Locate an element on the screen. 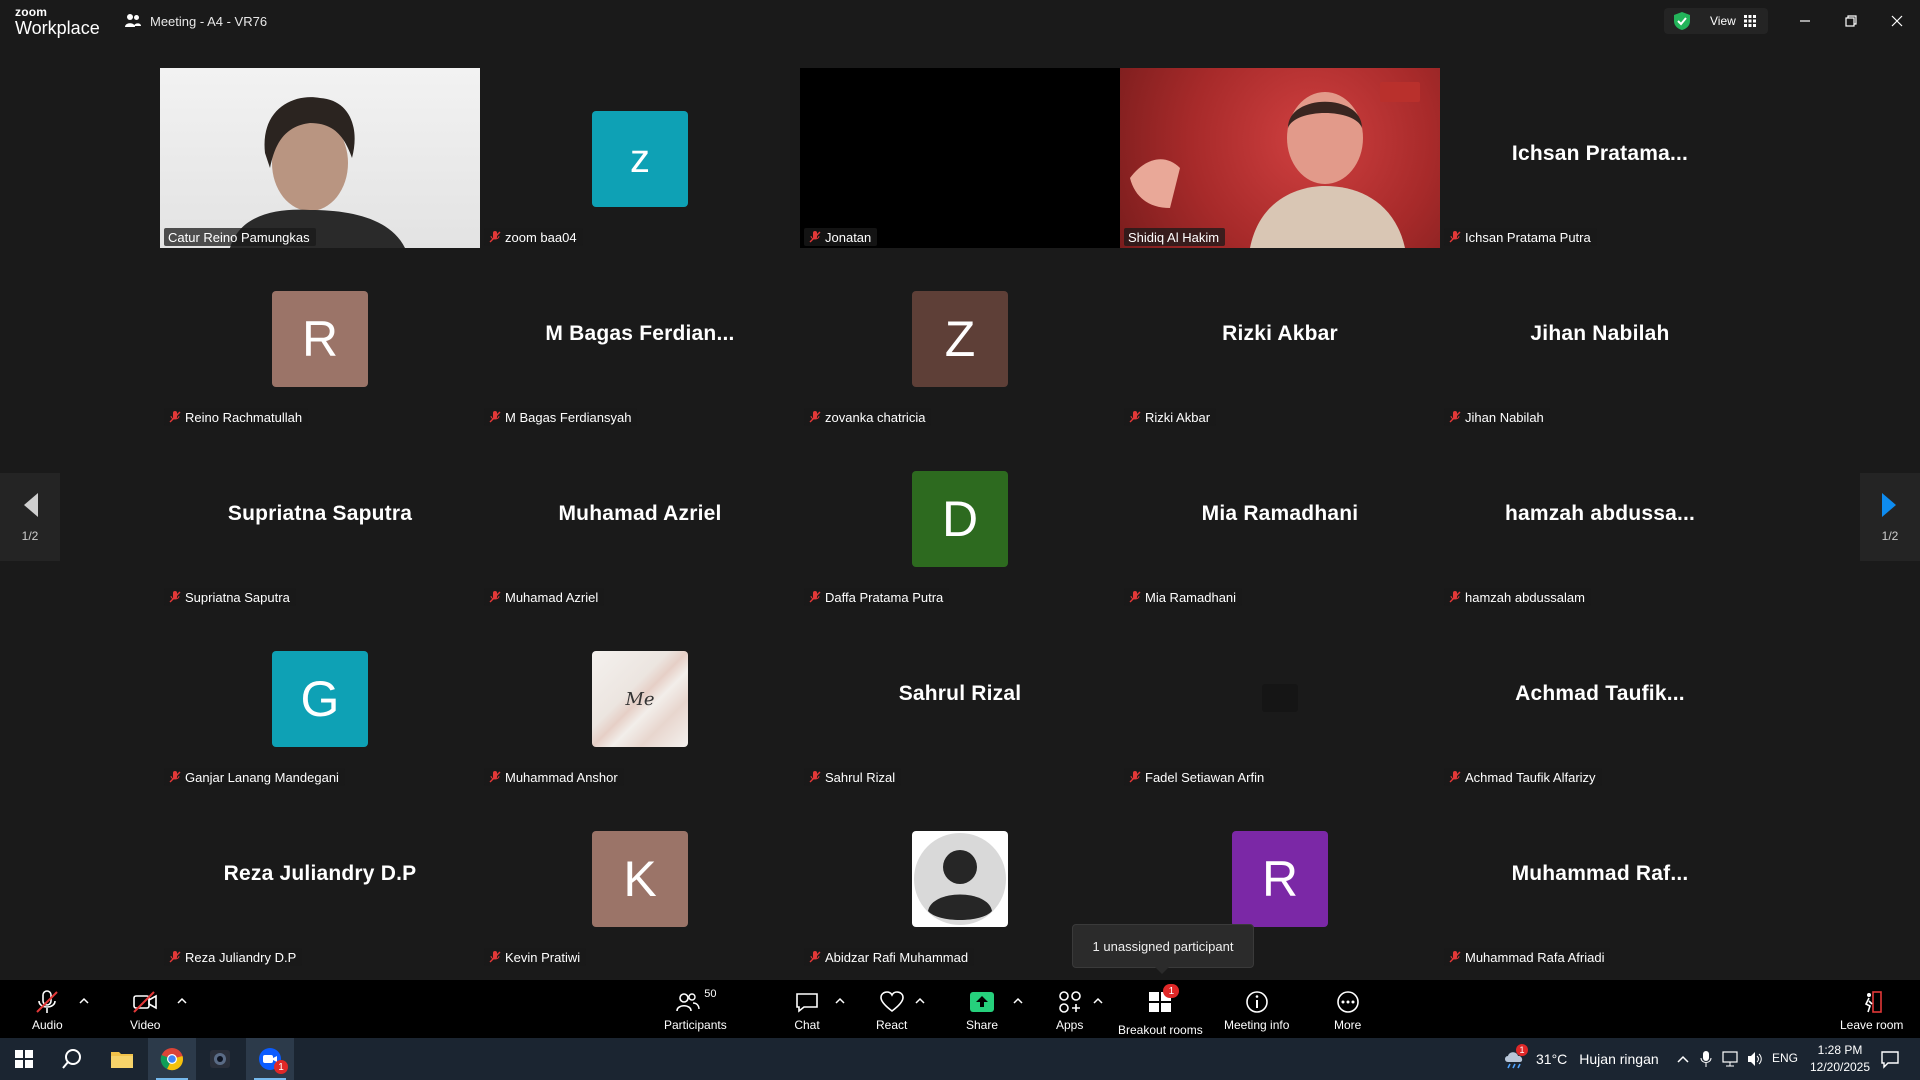 Image resolution: width=1920 pixels, height=1080 pixels. clock: 1:28 PM 12/20/2025 is located at coordinates (1840, 1059).